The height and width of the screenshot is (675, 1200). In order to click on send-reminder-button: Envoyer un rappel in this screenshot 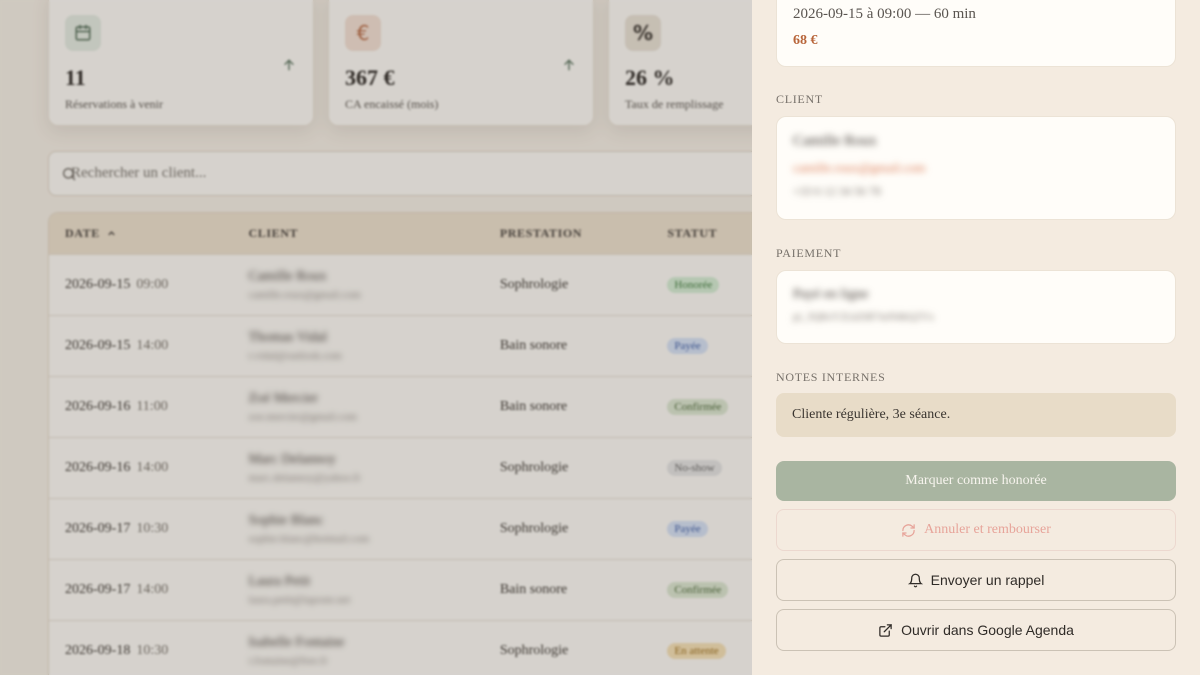, I will do `click(976, 580)`.